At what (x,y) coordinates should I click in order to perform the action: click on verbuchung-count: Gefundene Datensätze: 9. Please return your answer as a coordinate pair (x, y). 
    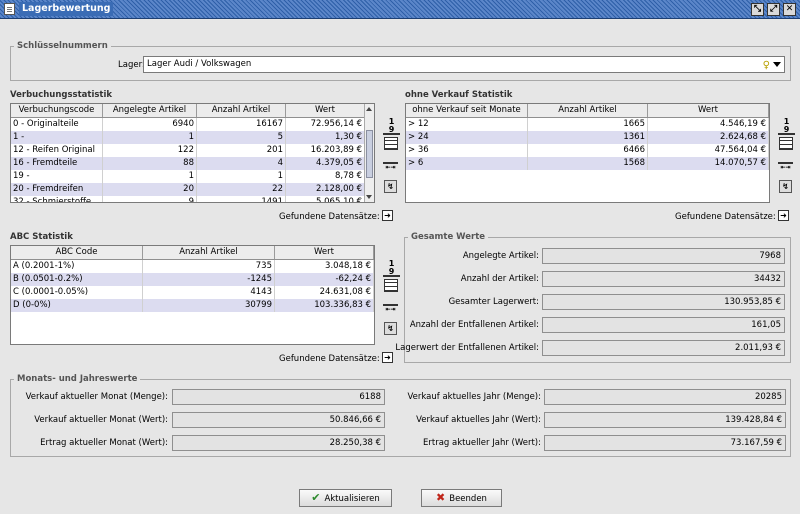
    Looking at the image, I should click on (333, 217).